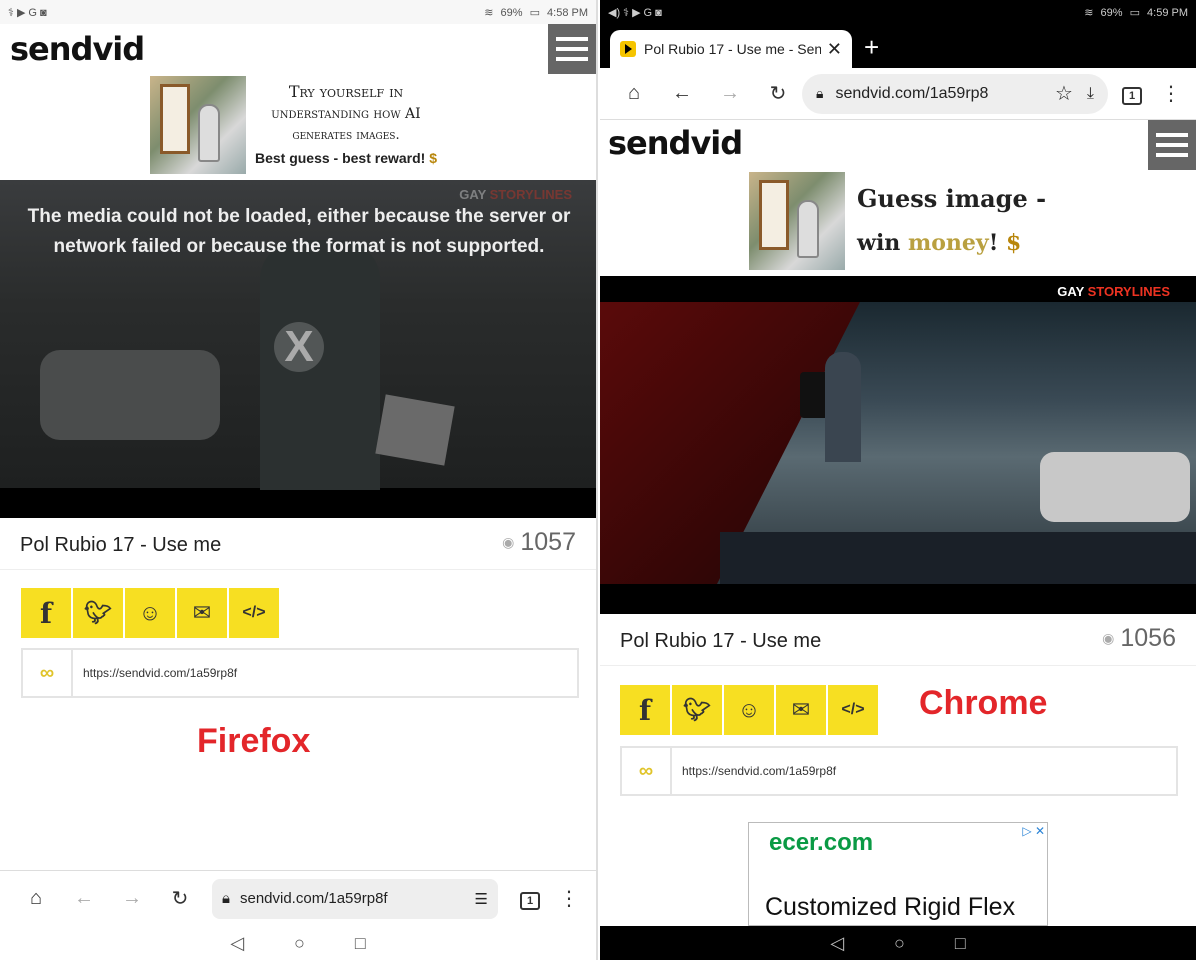 The width and height of the screenshot is (1196, 960). What do you see at coordinates (1148, 638) in the screenshot?
I see `view-count: 1056` at bounding box center [1148, 638].